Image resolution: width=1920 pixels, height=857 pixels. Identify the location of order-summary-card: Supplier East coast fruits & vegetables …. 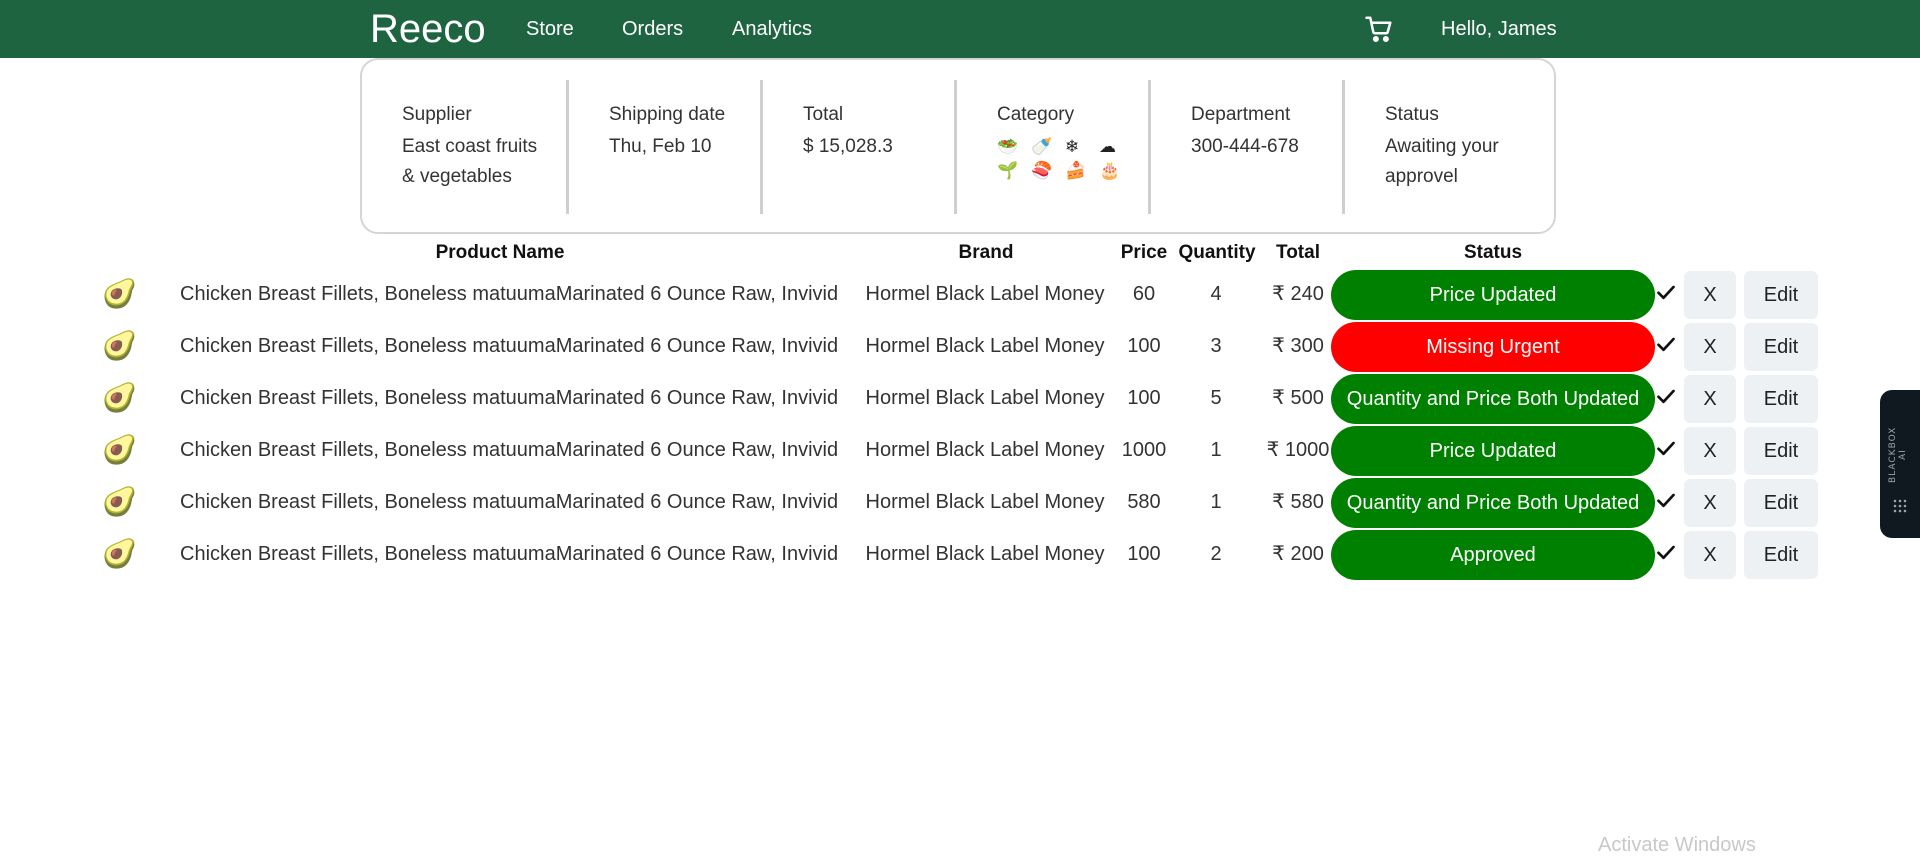
(958, 146).